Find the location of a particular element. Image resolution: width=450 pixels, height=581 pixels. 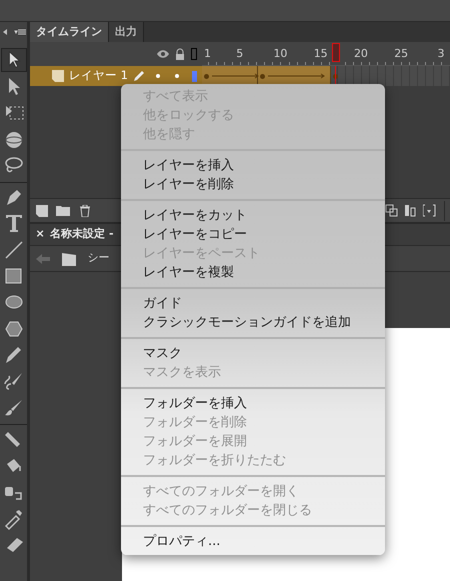

panel-tab: タイムライン is located at coordinates (69, 32).